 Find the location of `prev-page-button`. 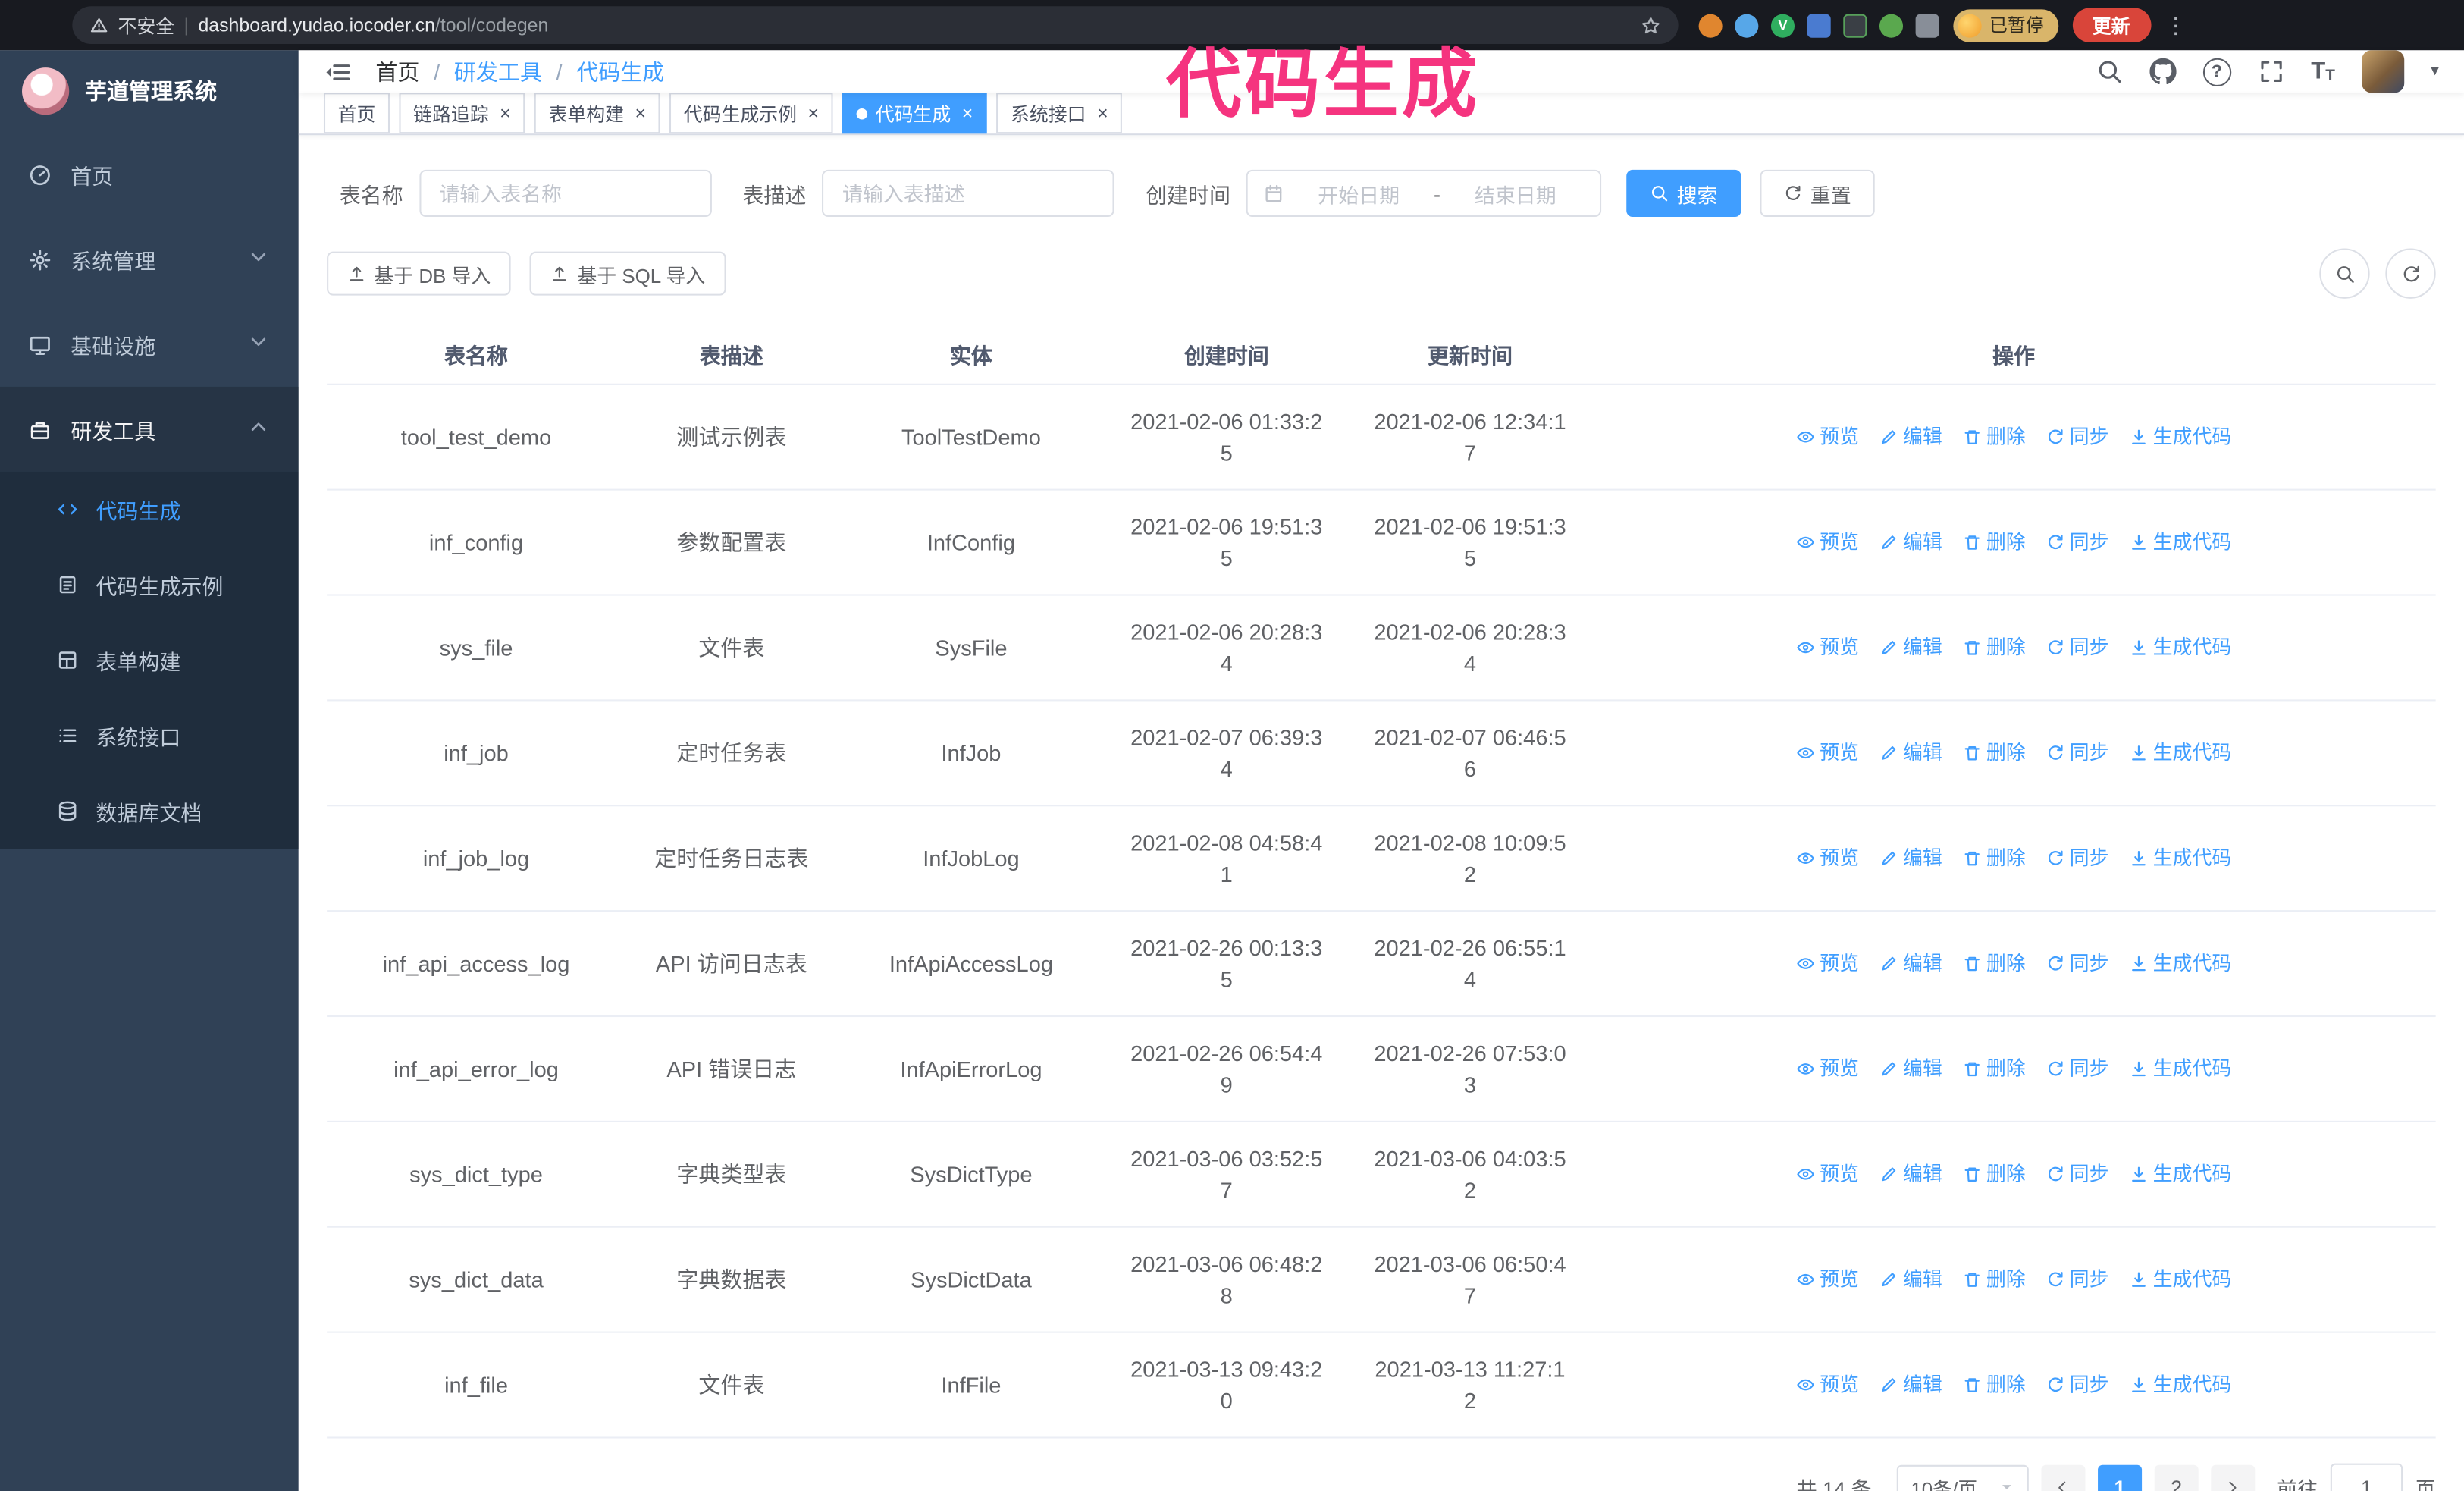

prev-page-button is located at coordinates (2063, 1477).